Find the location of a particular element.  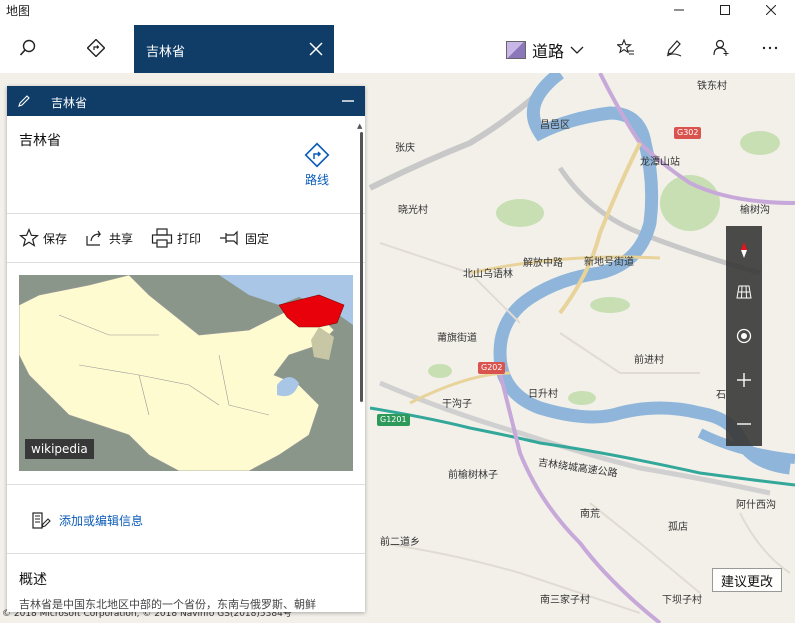

favorites-button is located at coordinates (626, 48).